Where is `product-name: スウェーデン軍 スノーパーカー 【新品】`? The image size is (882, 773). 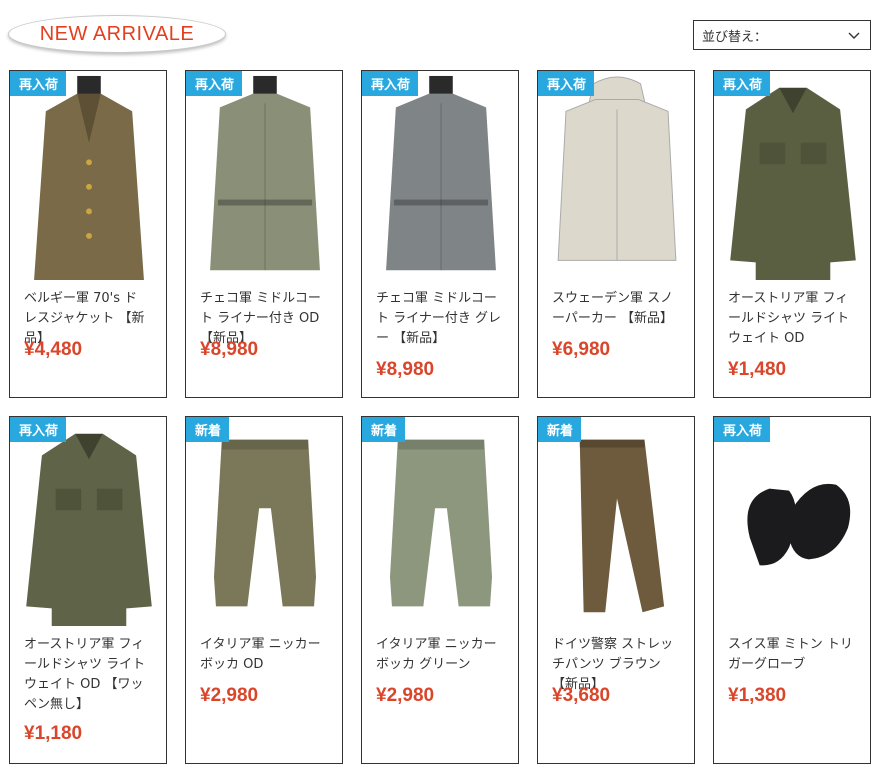
product-name: スウェーデン軍 スノーパーカー 【新品】 is located at coordinates (615, 309).